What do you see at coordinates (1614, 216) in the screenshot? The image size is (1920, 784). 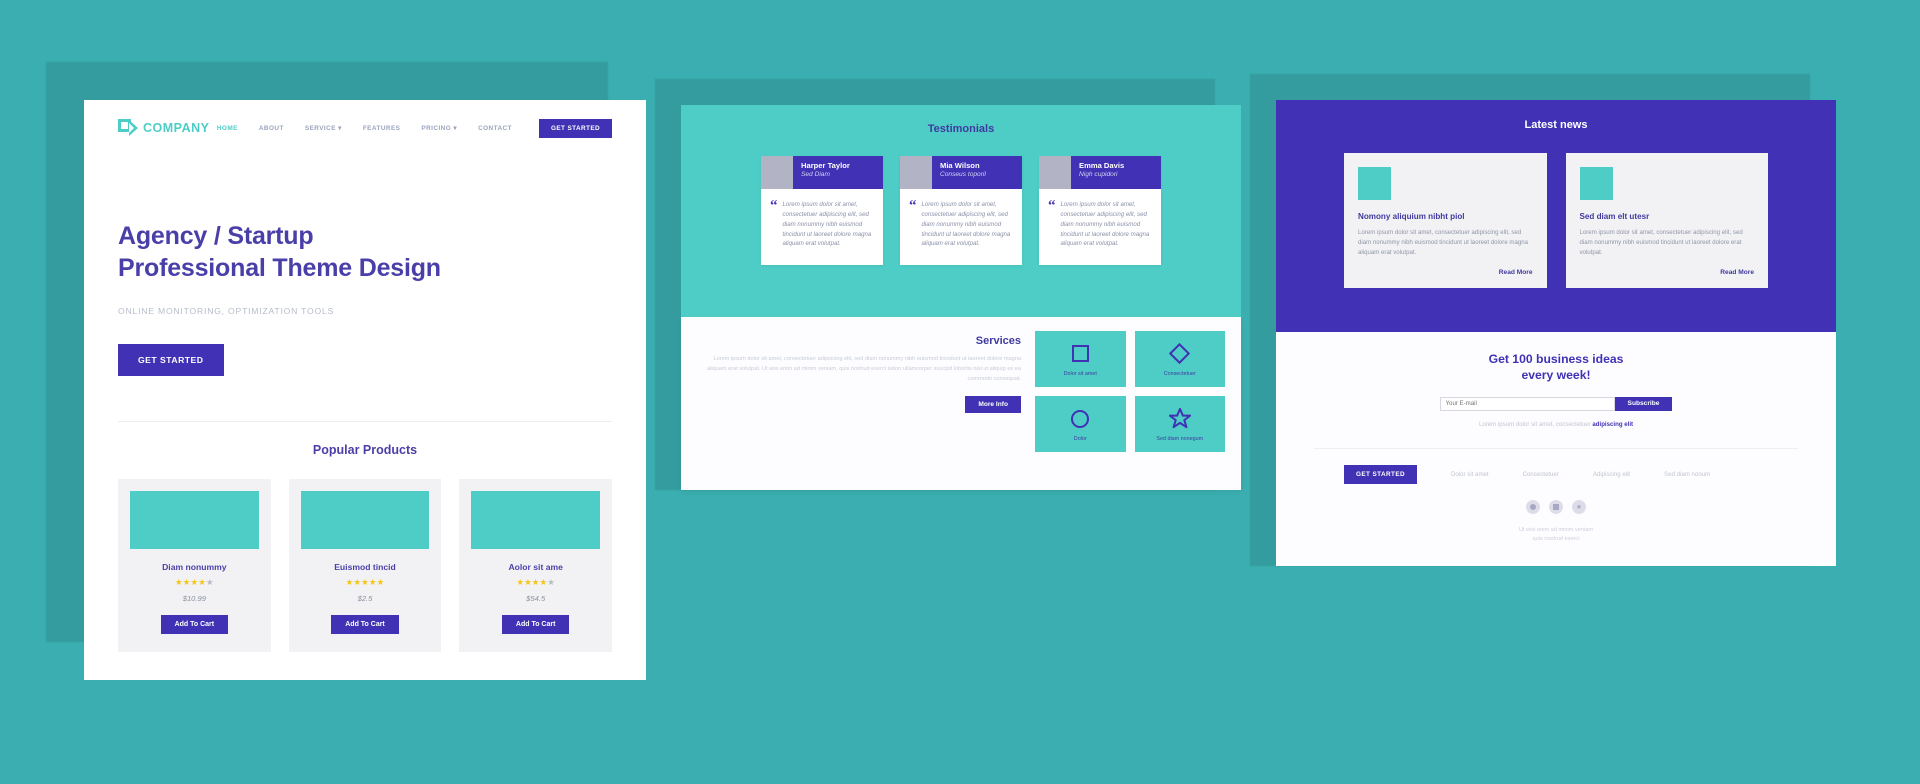 I see `news-heading: Sed diam elt utesr` at bounding box center [1614, 216].